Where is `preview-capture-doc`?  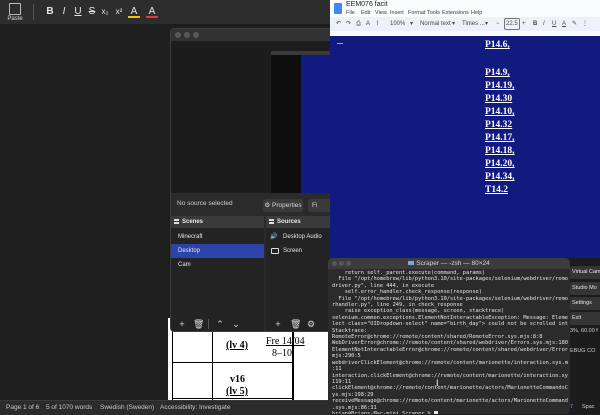
preview-capture-doc is located at coordinates (316, 122).